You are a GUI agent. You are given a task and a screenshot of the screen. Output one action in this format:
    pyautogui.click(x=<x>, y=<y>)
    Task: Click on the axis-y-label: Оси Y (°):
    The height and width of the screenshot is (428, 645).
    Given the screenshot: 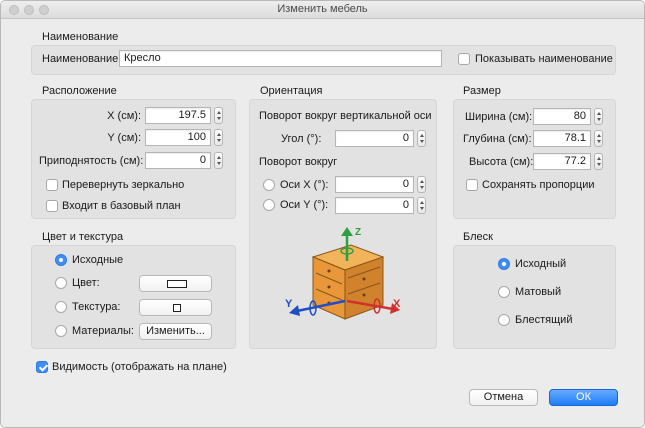 What is the action you would take?
    pyautogui.click(x=304, y=205)
    